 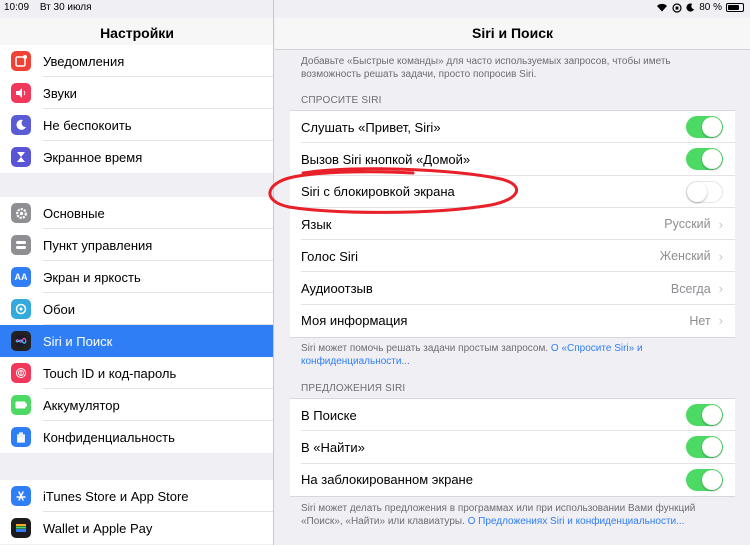 What do you see at coordinates (21, 309) in the screenshot?
I see `wallpaper-icon` at bounding box center [21, 309].